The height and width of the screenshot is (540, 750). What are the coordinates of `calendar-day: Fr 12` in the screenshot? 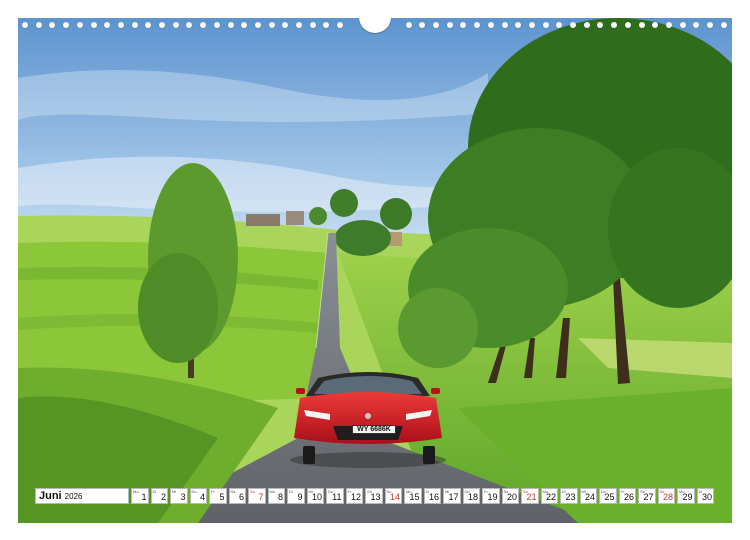 It's located at (354, 496).